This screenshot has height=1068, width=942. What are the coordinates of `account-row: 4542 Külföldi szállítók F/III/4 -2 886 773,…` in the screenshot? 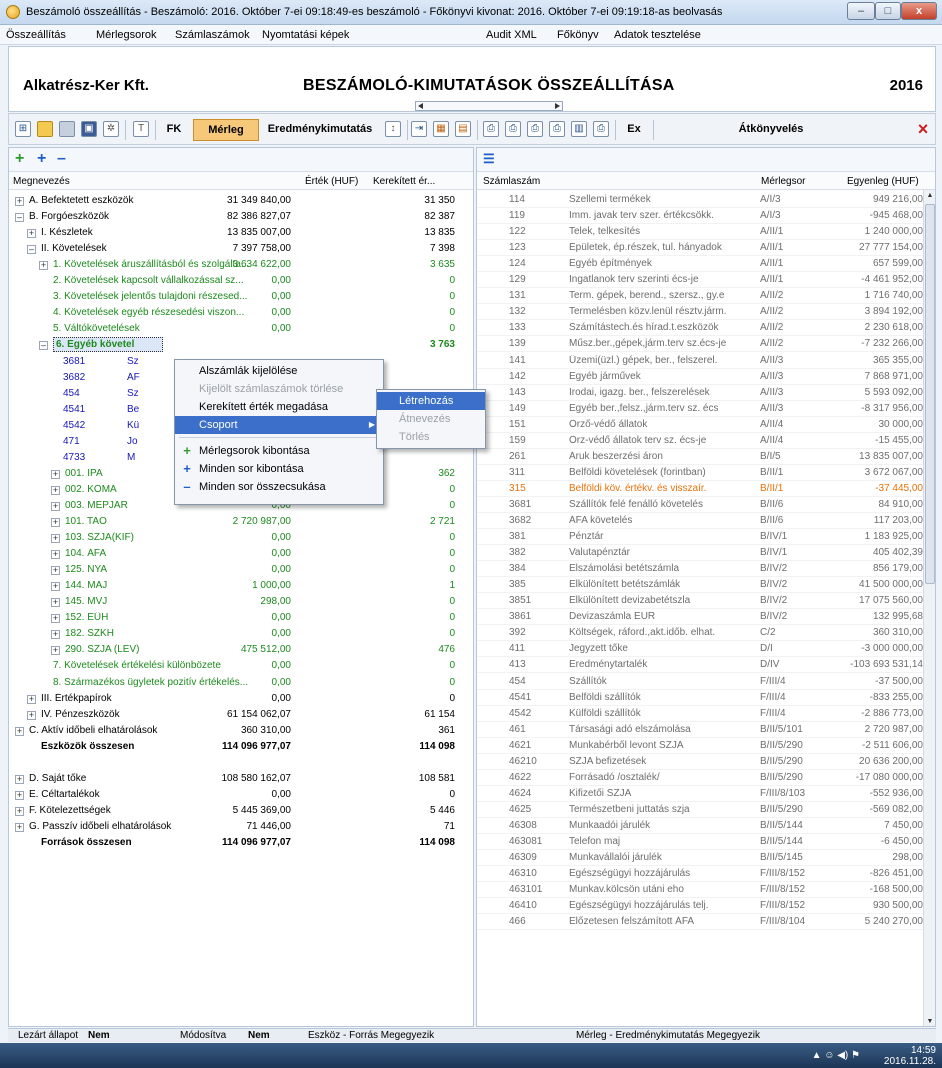 It's located at (701, 714).